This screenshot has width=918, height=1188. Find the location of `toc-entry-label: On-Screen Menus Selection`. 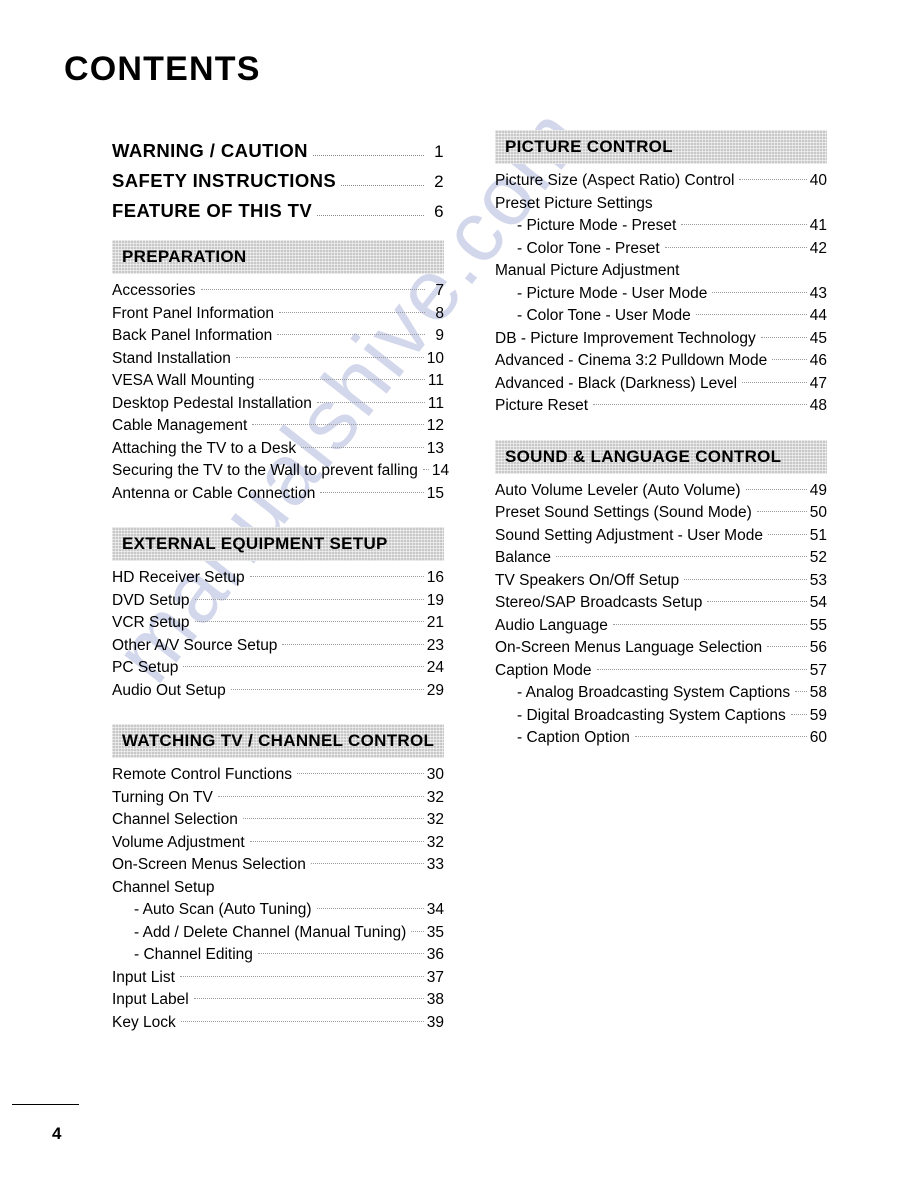

toc-entry-label: On-Screen Menus Selection is located at coordinates (209, 864).